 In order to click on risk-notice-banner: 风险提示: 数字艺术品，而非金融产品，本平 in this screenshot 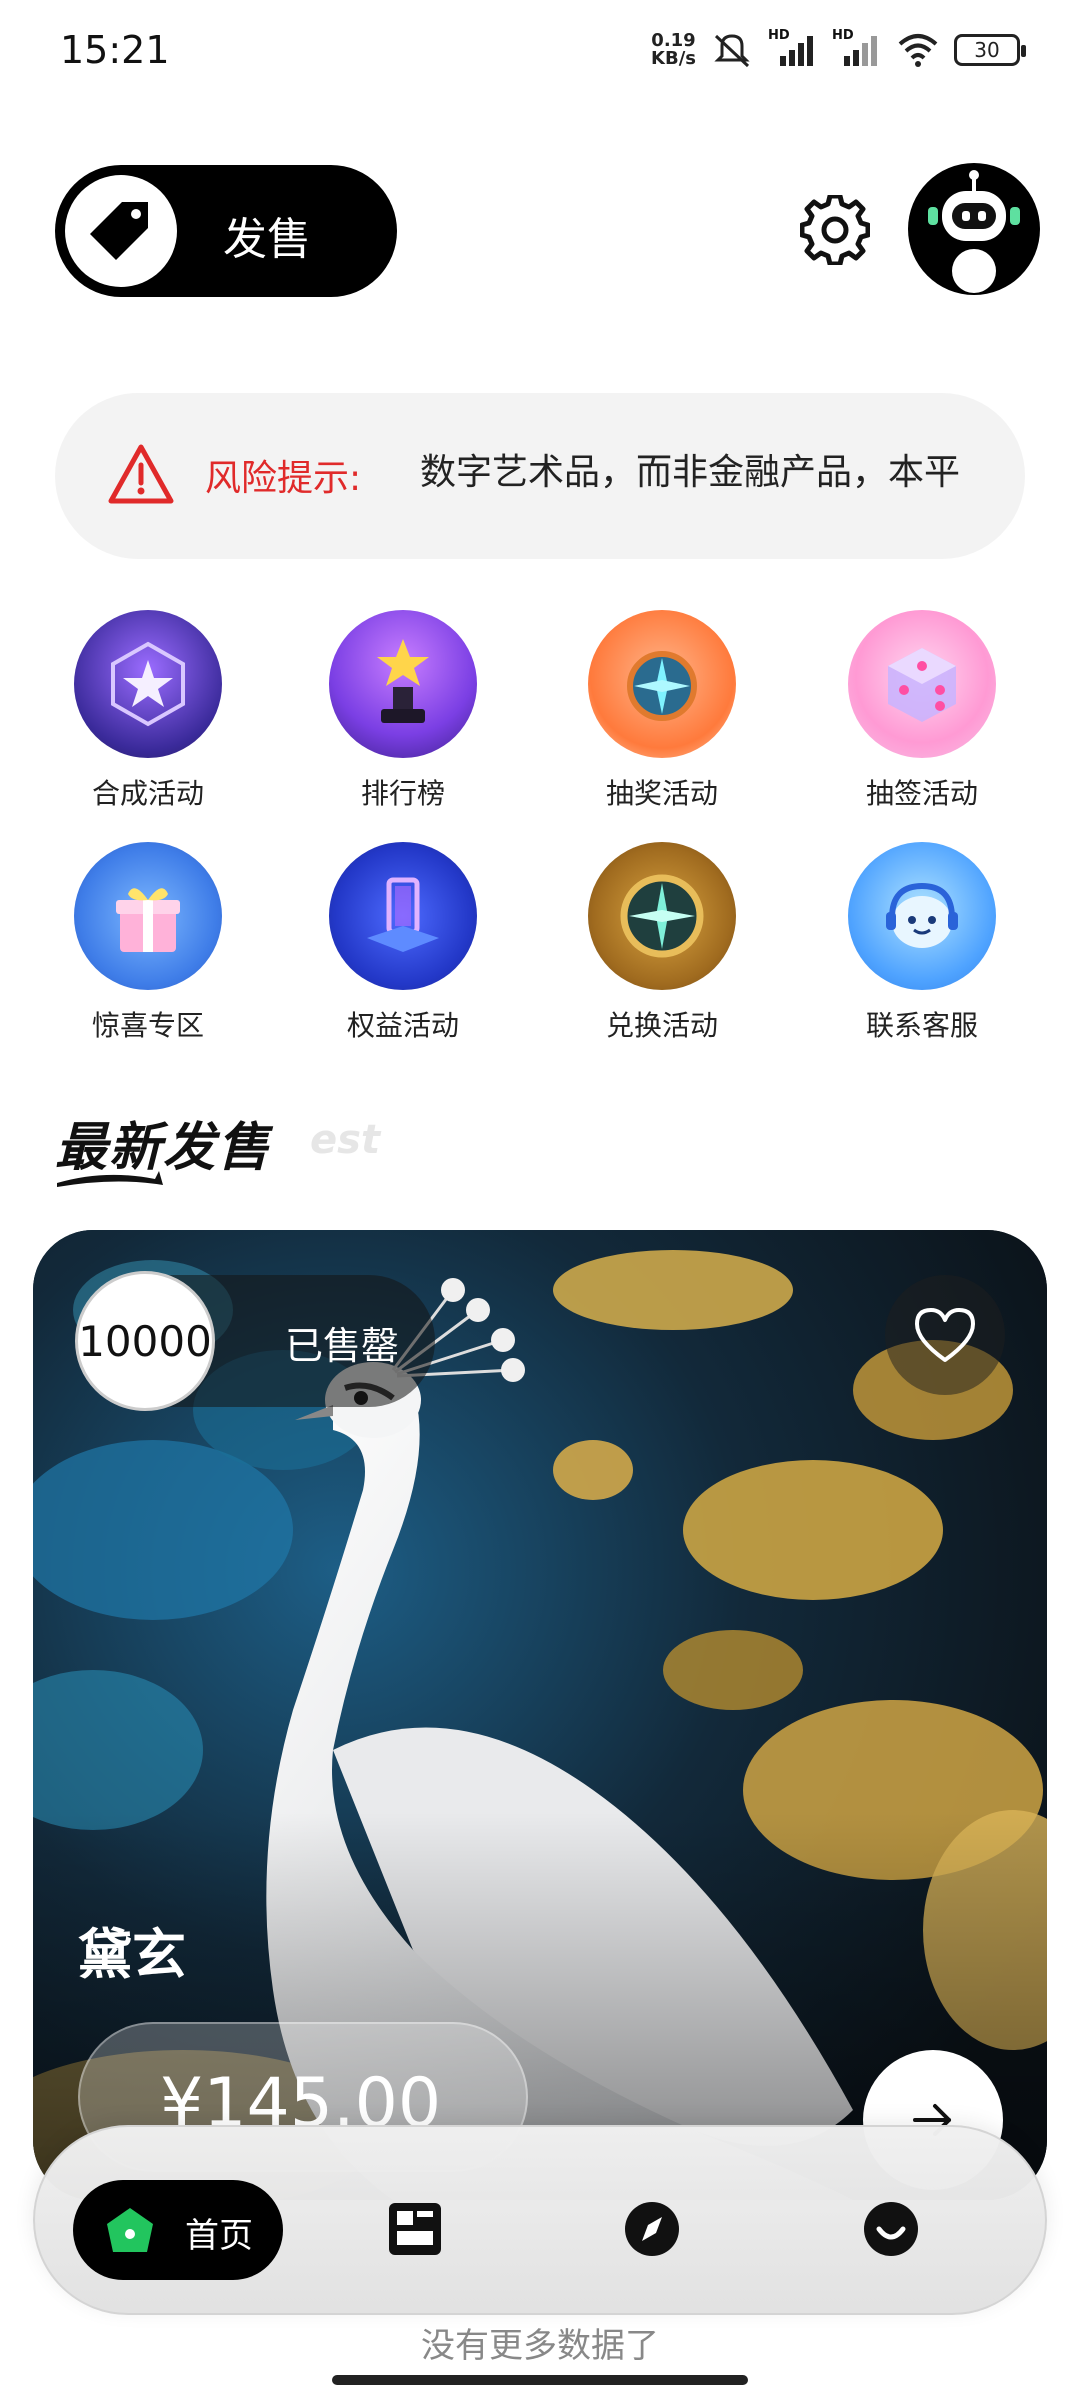, I will do `click(540, 476)`.